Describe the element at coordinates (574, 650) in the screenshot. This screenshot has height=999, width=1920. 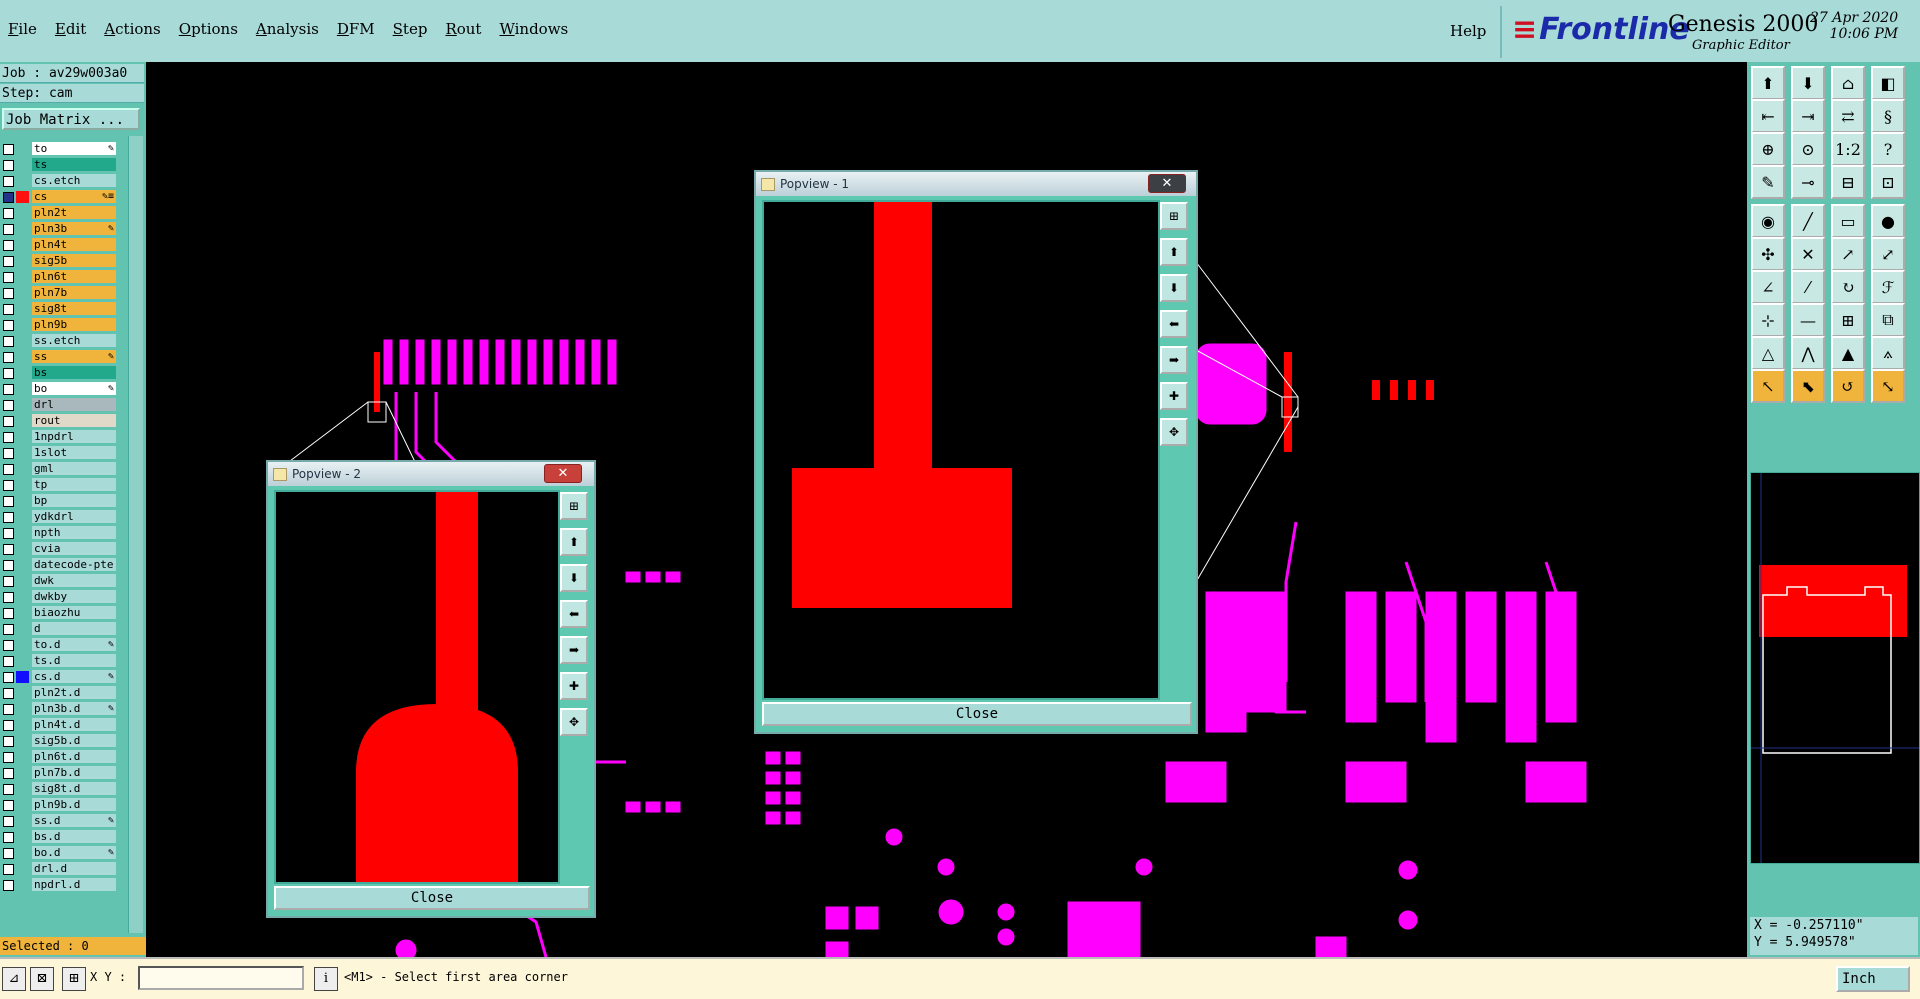
I see `pan-right-icon: ➡` at that location.